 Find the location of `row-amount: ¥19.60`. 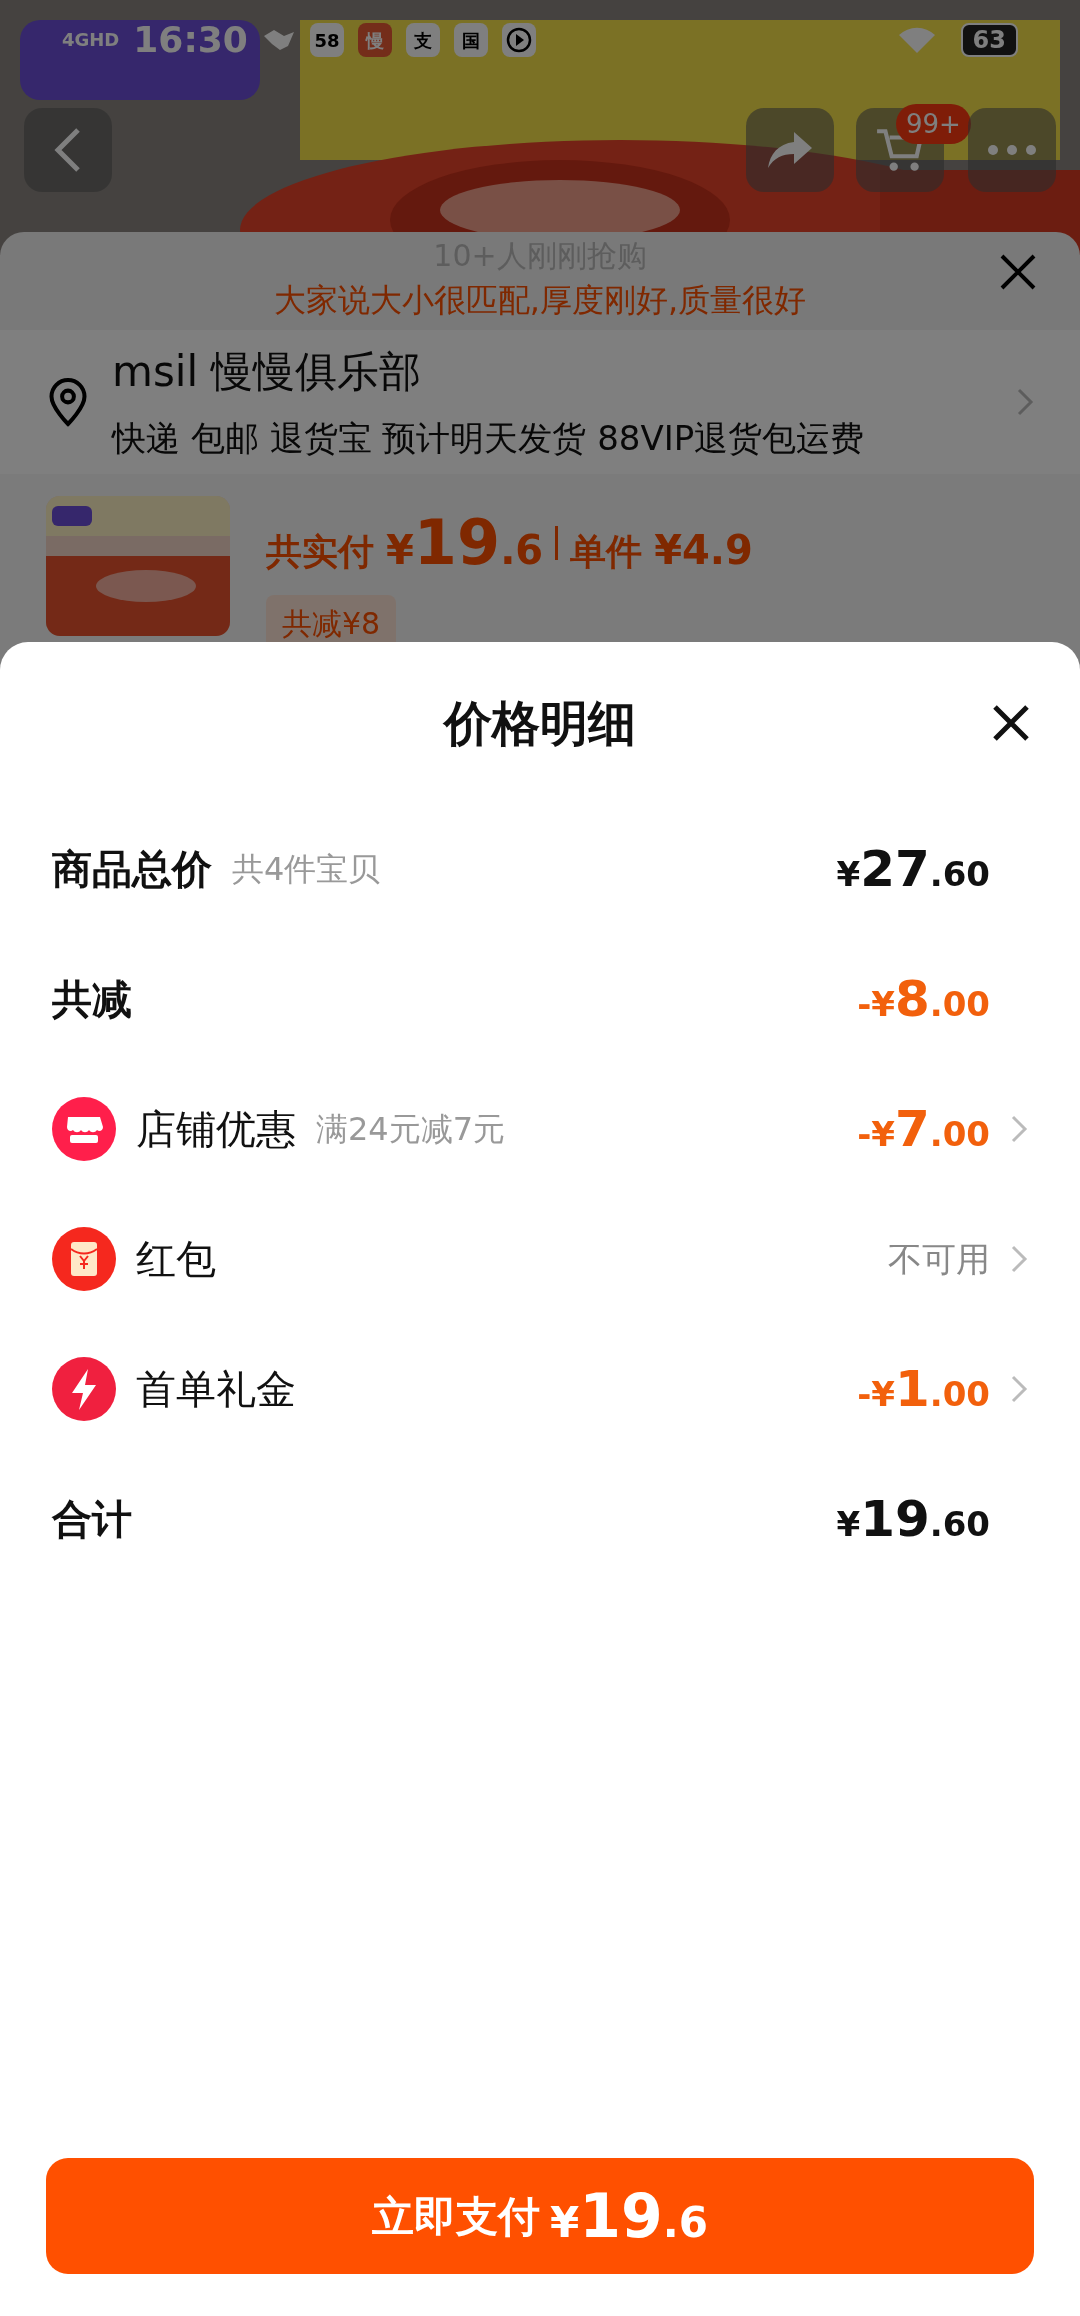

row-amount: ¥19.60 is located at coordinates (913, 1519).